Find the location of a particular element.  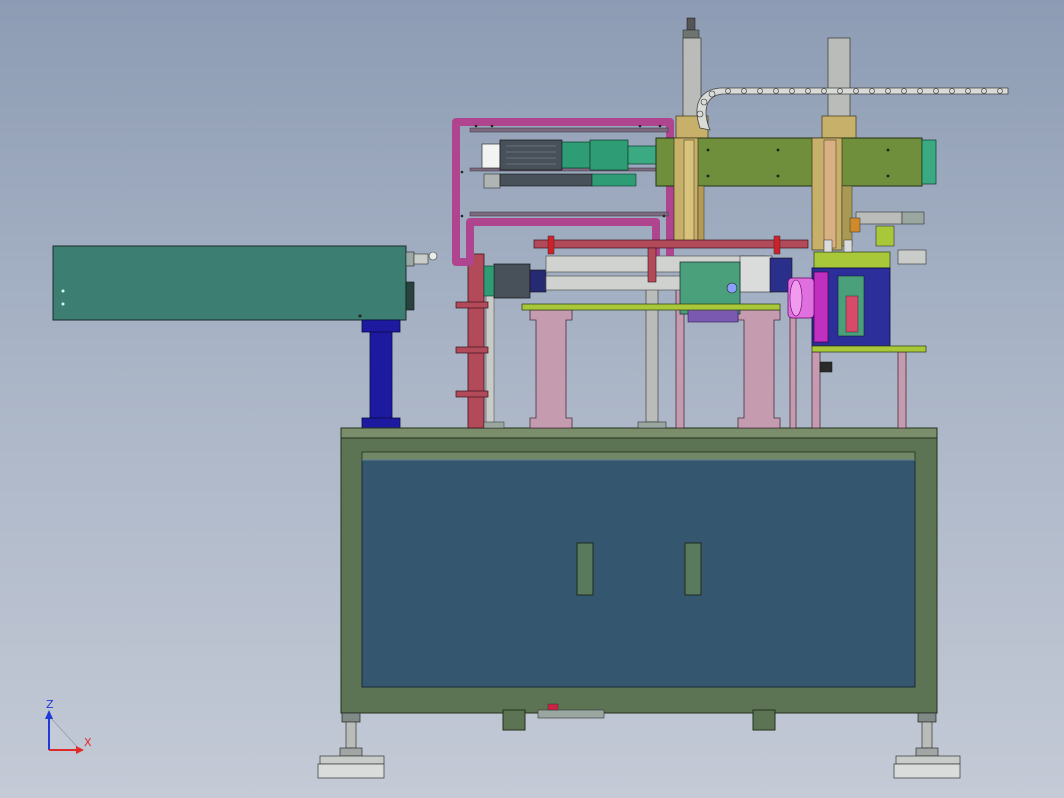

door-handle-right is located at coordinates (693, 569).